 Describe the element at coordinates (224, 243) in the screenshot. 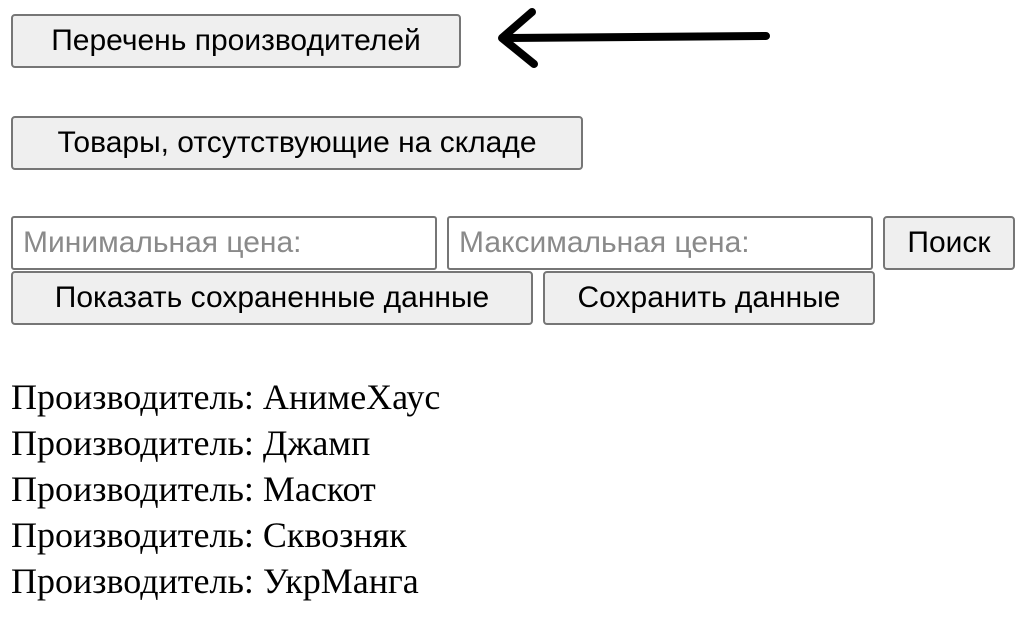

I see `min-price-input` at that location.